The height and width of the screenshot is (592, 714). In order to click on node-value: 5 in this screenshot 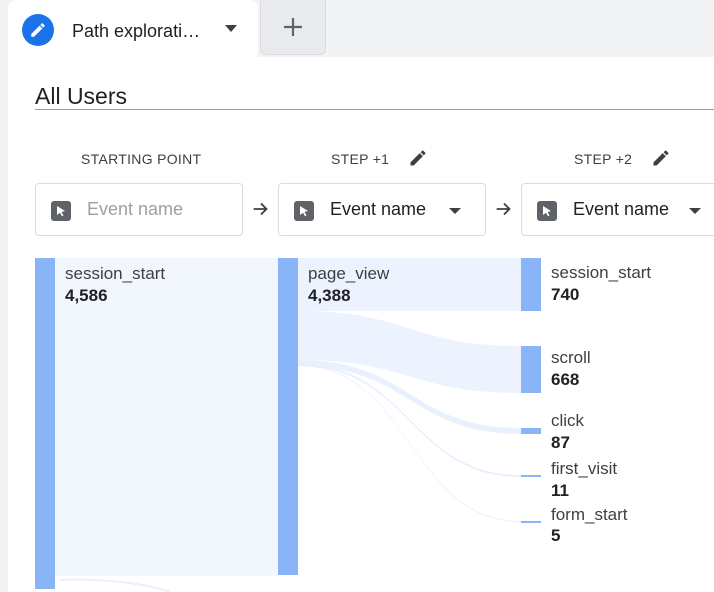, I will do `click(556, 535)`.